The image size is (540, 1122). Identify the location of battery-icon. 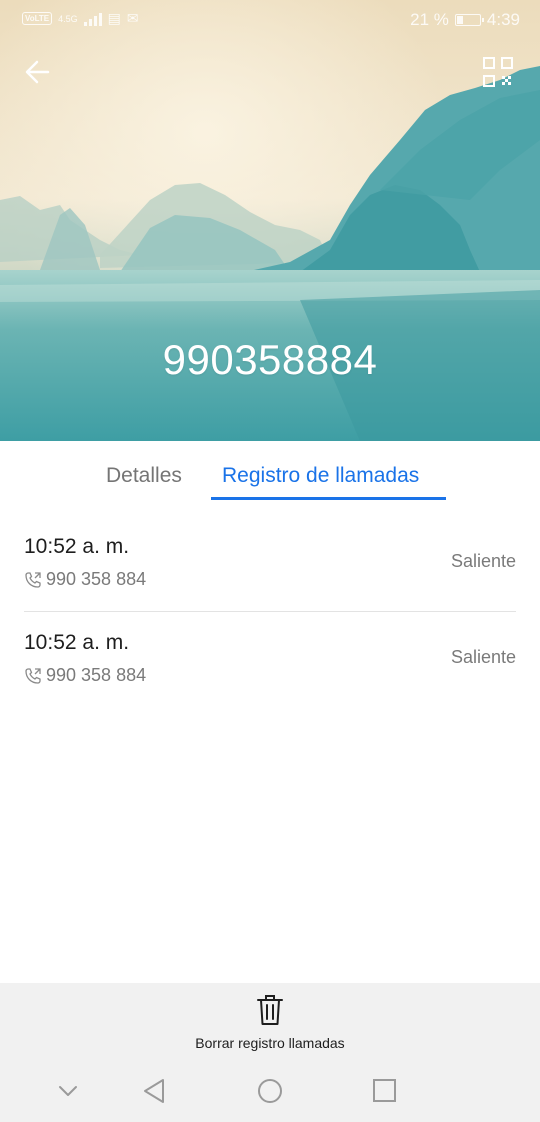
(469, 20).